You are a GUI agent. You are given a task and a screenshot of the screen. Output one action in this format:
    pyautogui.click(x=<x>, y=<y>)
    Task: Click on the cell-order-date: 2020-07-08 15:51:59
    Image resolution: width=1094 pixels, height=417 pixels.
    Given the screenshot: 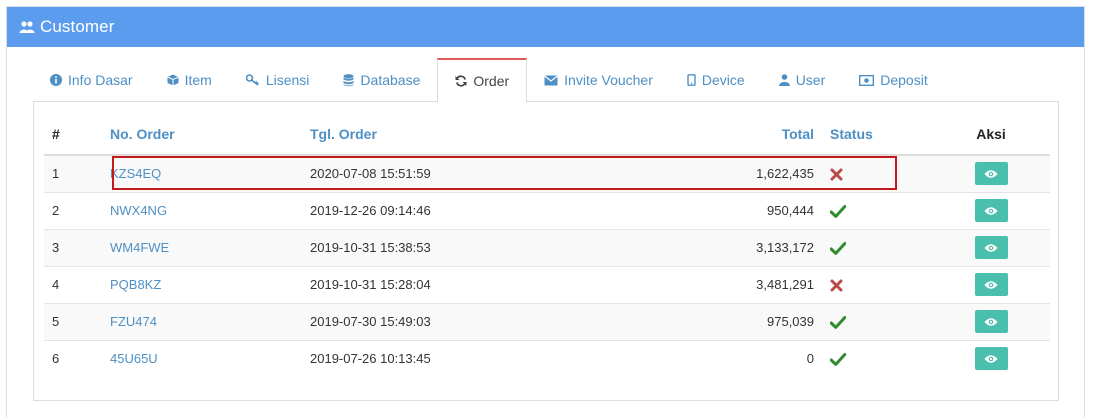 What is the action you would take?
    pyautogui.click(x=467, y=173)
    